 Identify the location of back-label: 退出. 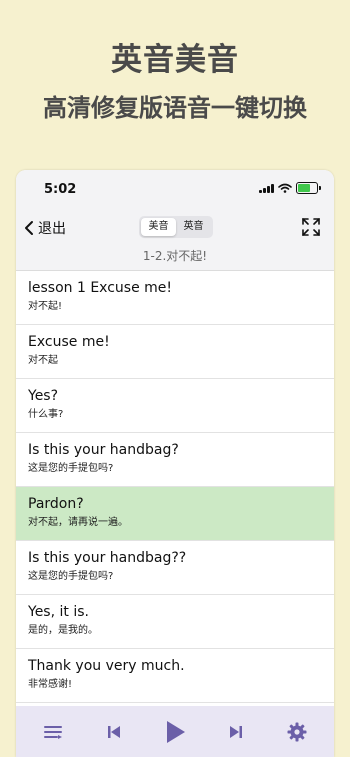
(52, 229).